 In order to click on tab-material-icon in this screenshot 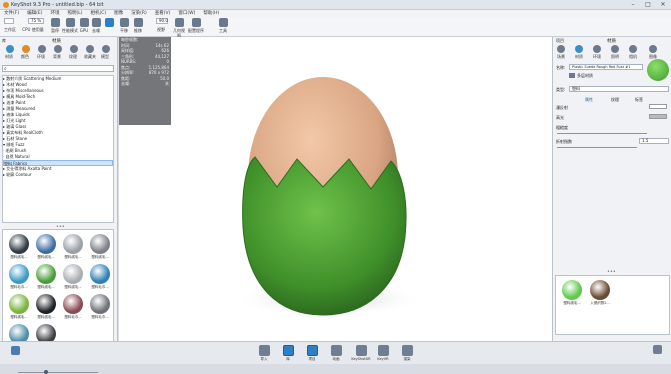, I will do `click(579, 49)`.